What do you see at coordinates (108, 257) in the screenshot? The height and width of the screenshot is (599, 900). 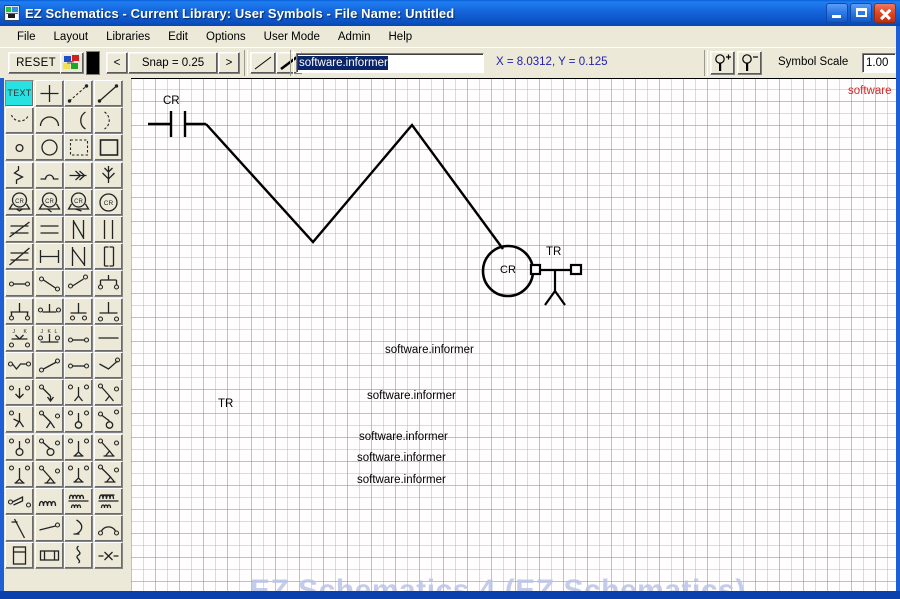 I see `bracket-symbol` at bounding box center [108, 257].